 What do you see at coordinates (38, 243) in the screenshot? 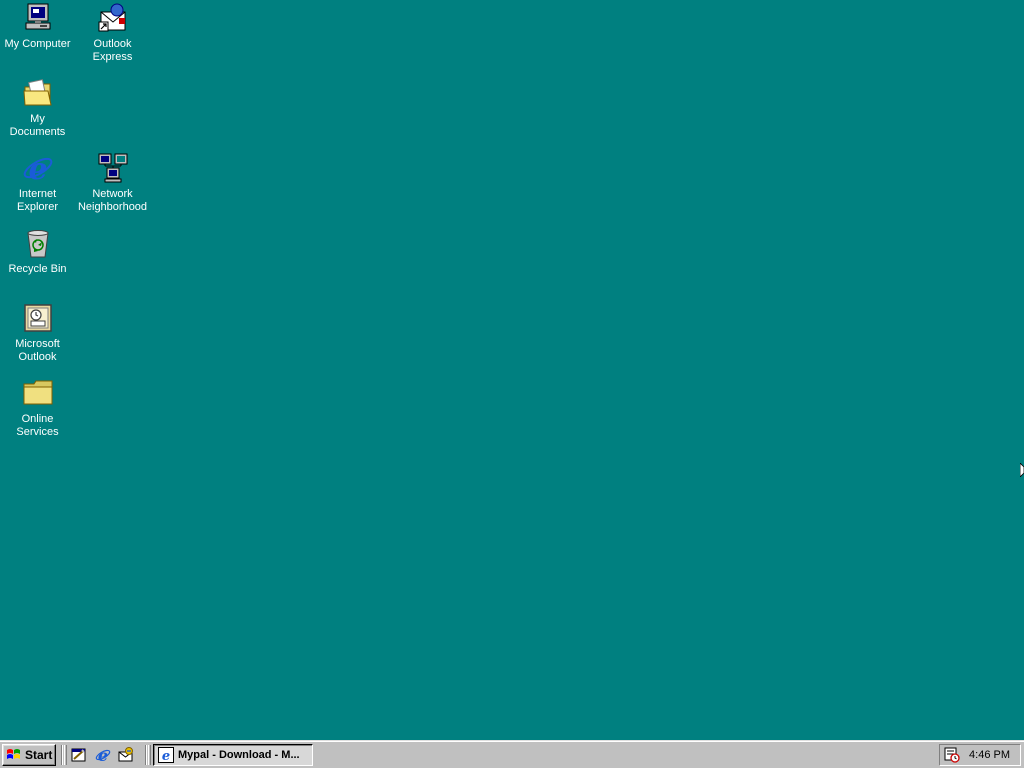
I see `recycle-bin-icon` at bounding box center [38, 243].